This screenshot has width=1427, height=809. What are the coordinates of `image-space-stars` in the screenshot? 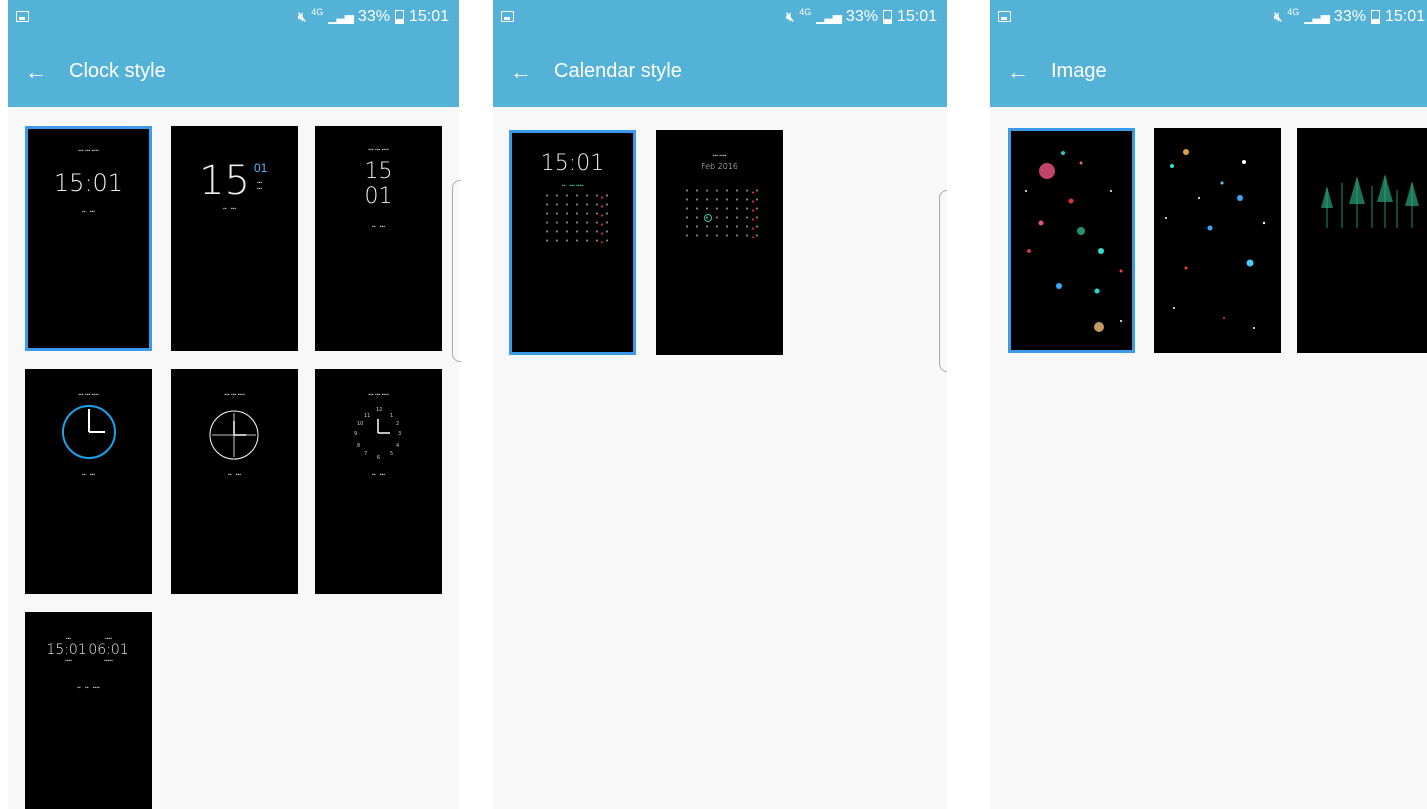 It's located at (1217, 240).